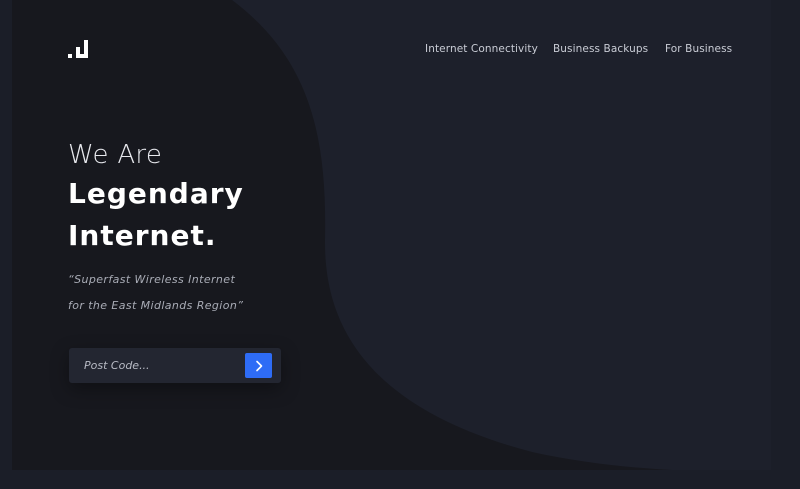 The width and height of the screenshot is (800, 489). What do you see at coordinates (115, 155) in the screenshot?
I see `hero-intro: We Are` at bounding box center [115, 155].